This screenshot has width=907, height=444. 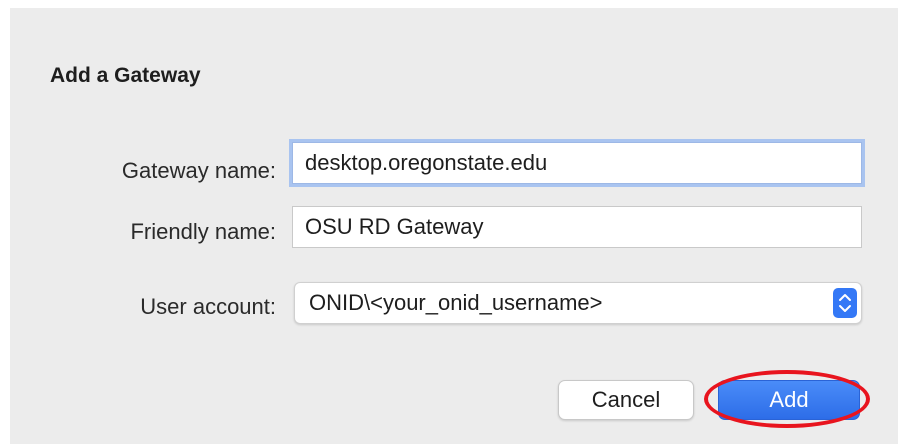 What do you see at coordinates (577, 227) in the screenshot?
I see `friendly-name-input: OSU RD Gateway` at bounding box center [577, 227].